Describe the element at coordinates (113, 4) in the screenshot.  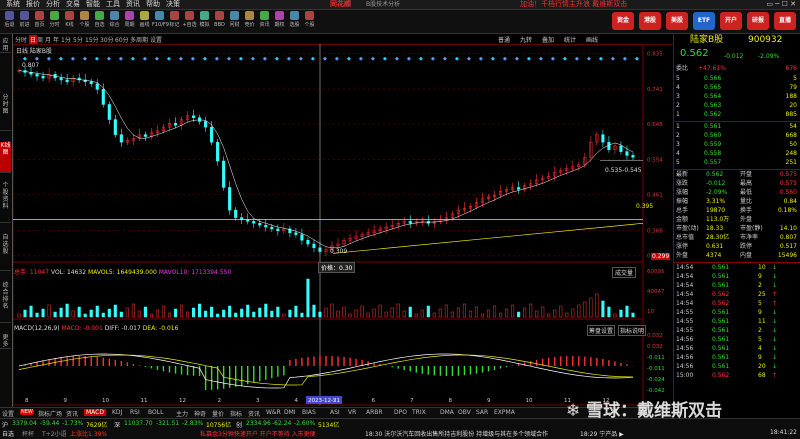
I see `menu-item: 工具` at that location.